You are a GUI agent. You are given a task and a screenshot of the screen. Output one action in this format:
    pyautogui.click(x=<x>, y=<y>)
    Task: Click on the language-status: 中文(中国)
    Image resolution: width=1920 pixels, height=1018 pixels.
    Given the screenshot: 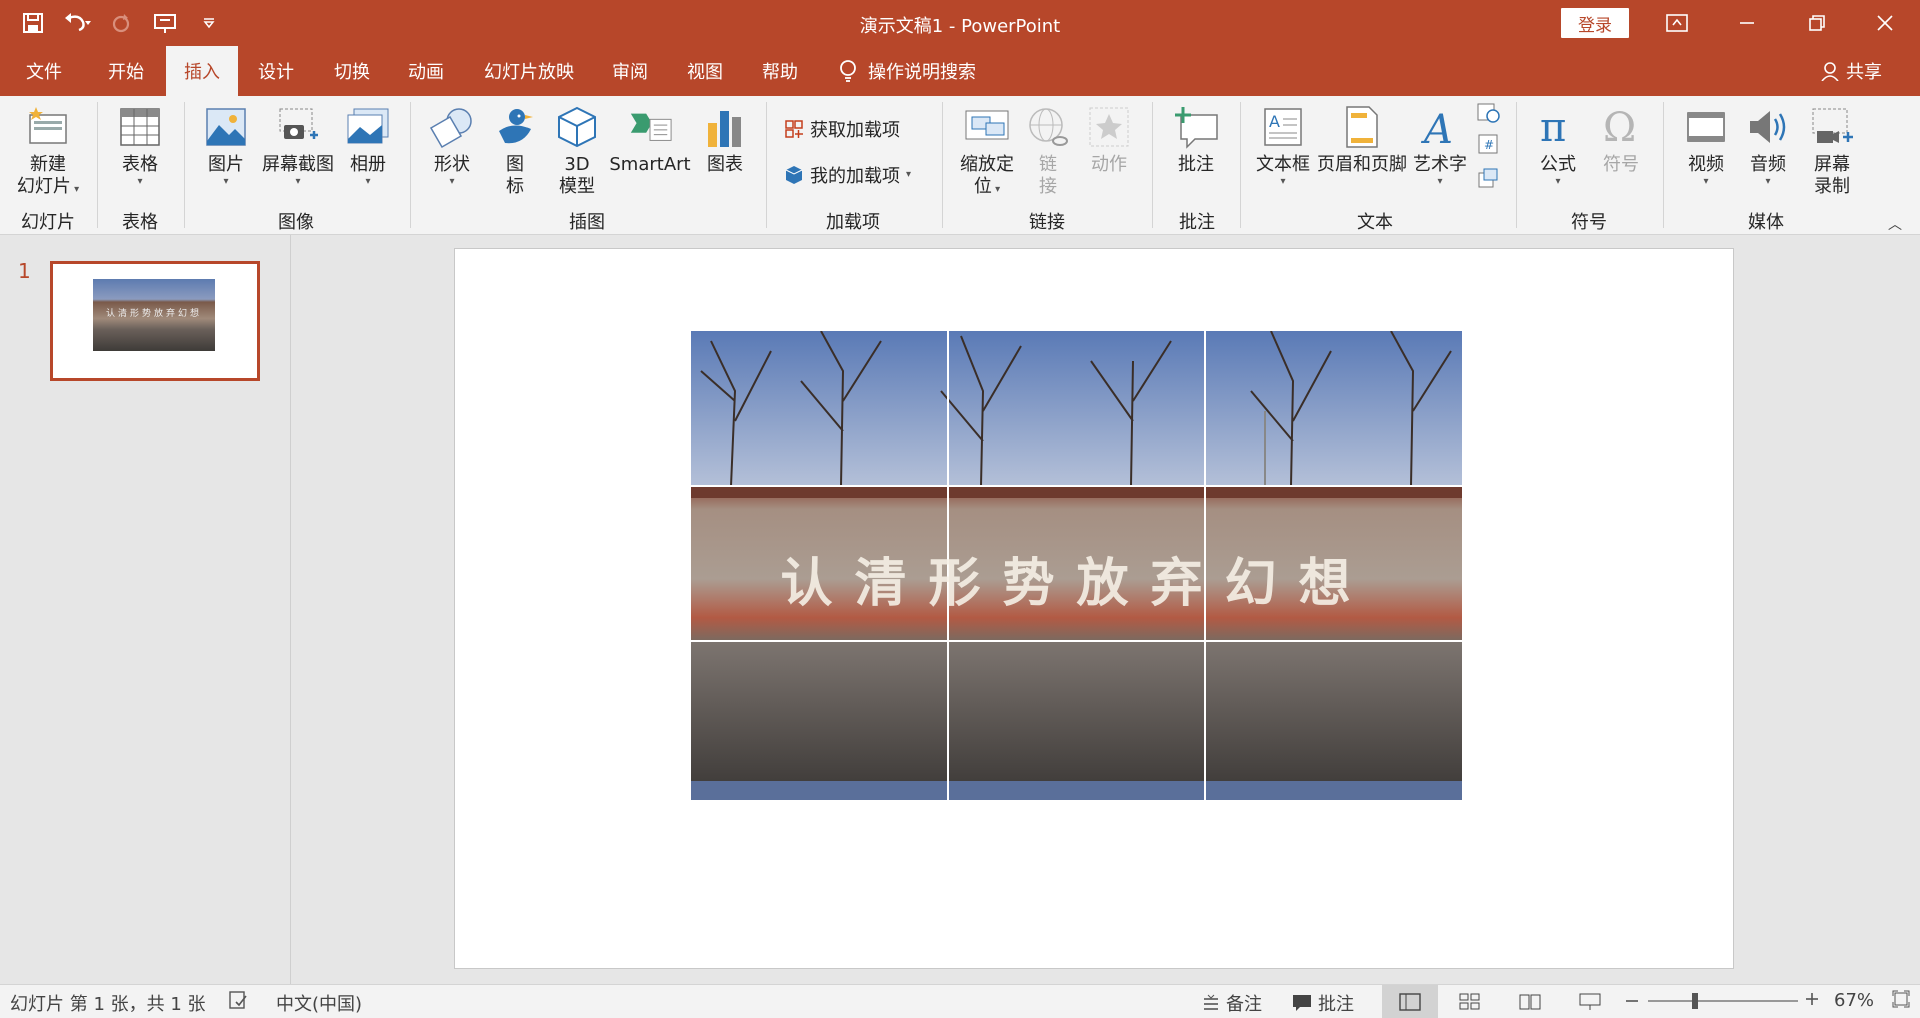 What is the action you would take?
    pyautogui.click(x=319, y=1003)
    